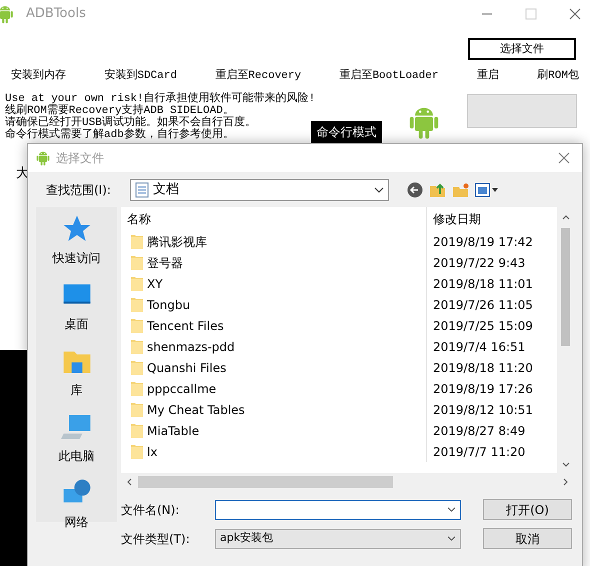 The image size is (590, 566). Describe the element at coordinates (338, 538) in the screenshot. I see `file-type-dropdown: apk安装包` at that location.